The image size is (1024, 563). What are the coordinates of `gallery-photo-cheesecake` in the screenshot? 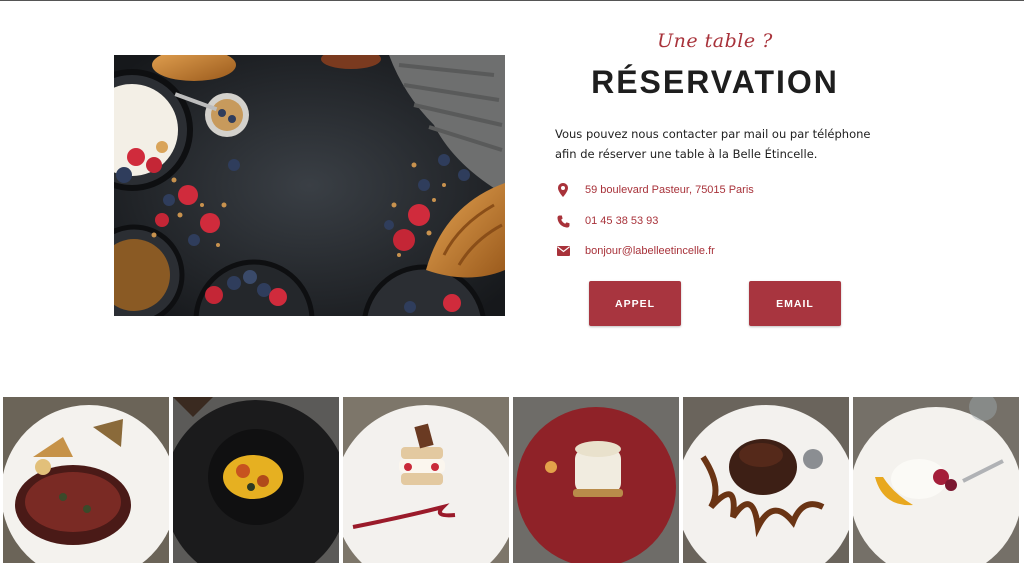 It's located at (596, 480).